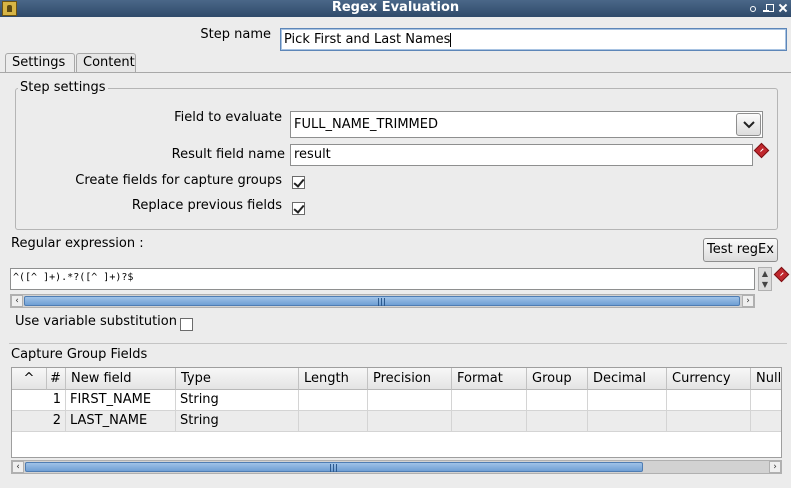 This screenshot has width=791, height=488. What do you see at coordinates (186, 324) in the screenshot?
I see `use-variable-checkbox` at bounding box center [186, 324].